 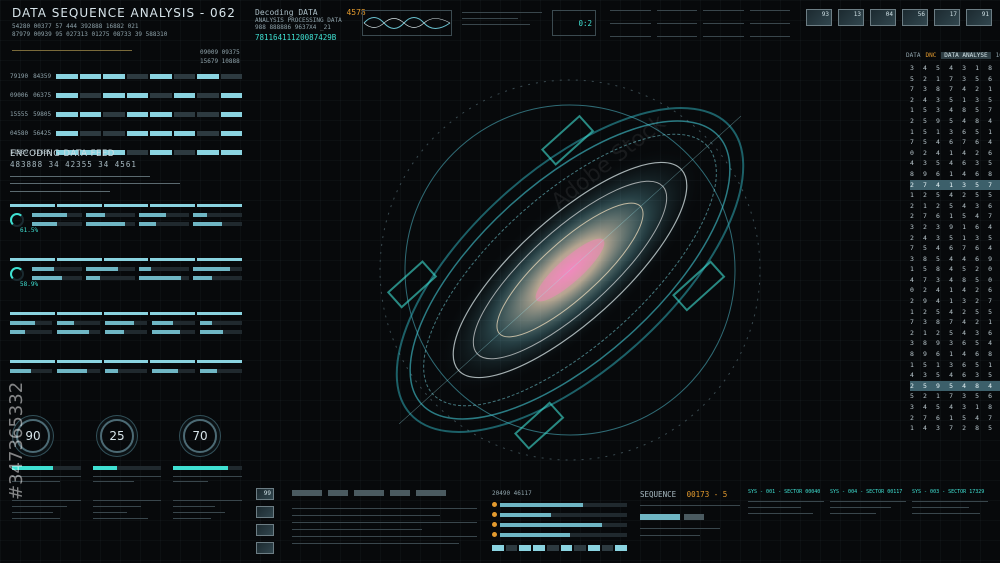 I want to click on list-value: 56425, so click(x=42, y=133).